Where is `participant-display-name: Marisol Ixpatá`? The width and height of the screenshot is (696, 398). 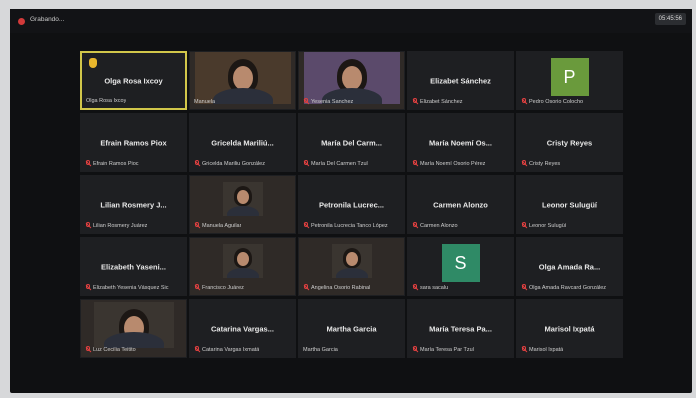 participant-display-name: Marisol Ixpatá is located at coordinates (569, 328).